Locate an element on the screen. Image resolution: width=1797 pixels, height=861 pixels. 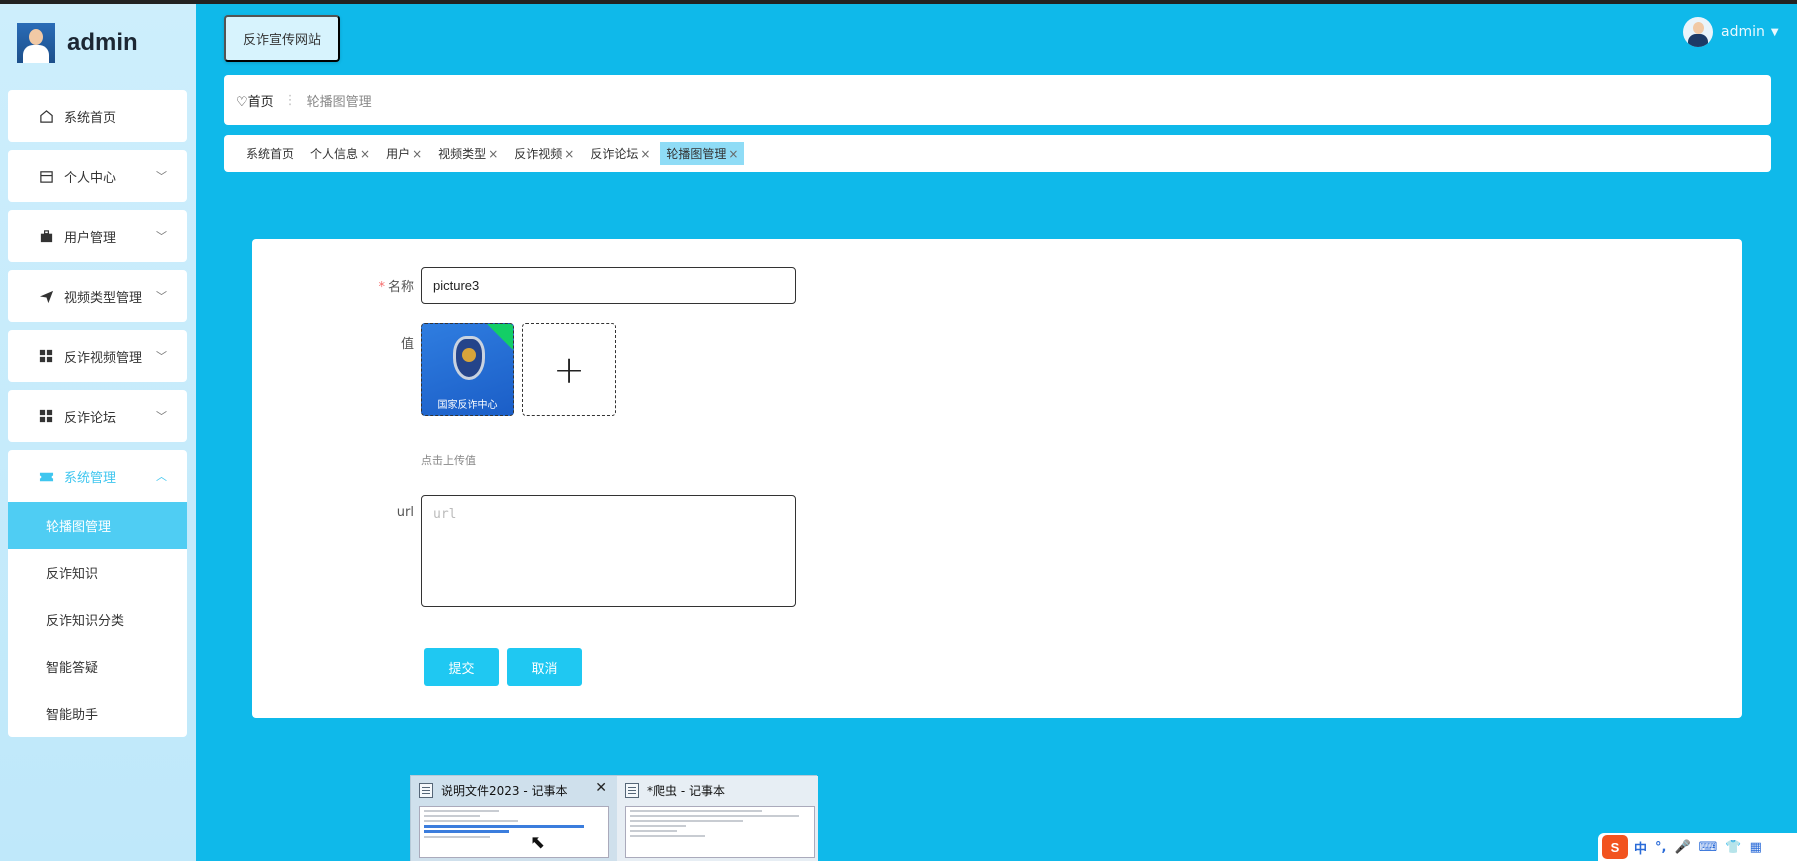
tab-label: 个人信息 is located at coordinates (334, 154).